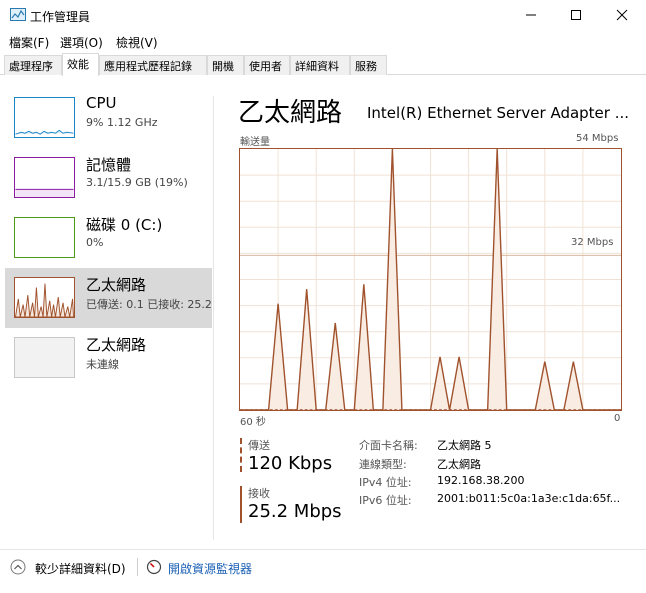  I want to click on tab-performance: 效能, so click(80, 64).